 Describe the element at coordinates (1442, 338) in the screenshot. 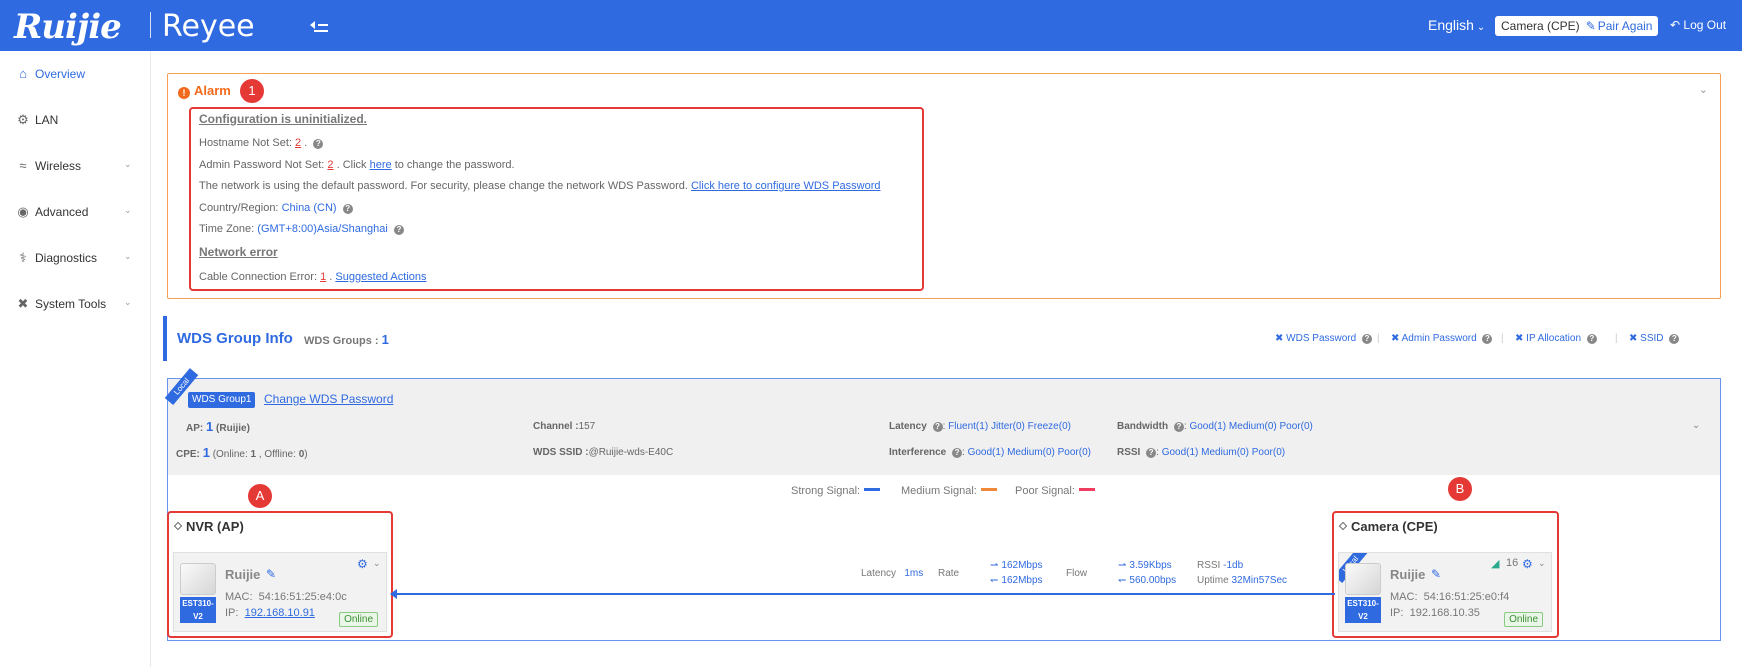

I see `admin-password-link: ✖ Admin Password ?` at that location.